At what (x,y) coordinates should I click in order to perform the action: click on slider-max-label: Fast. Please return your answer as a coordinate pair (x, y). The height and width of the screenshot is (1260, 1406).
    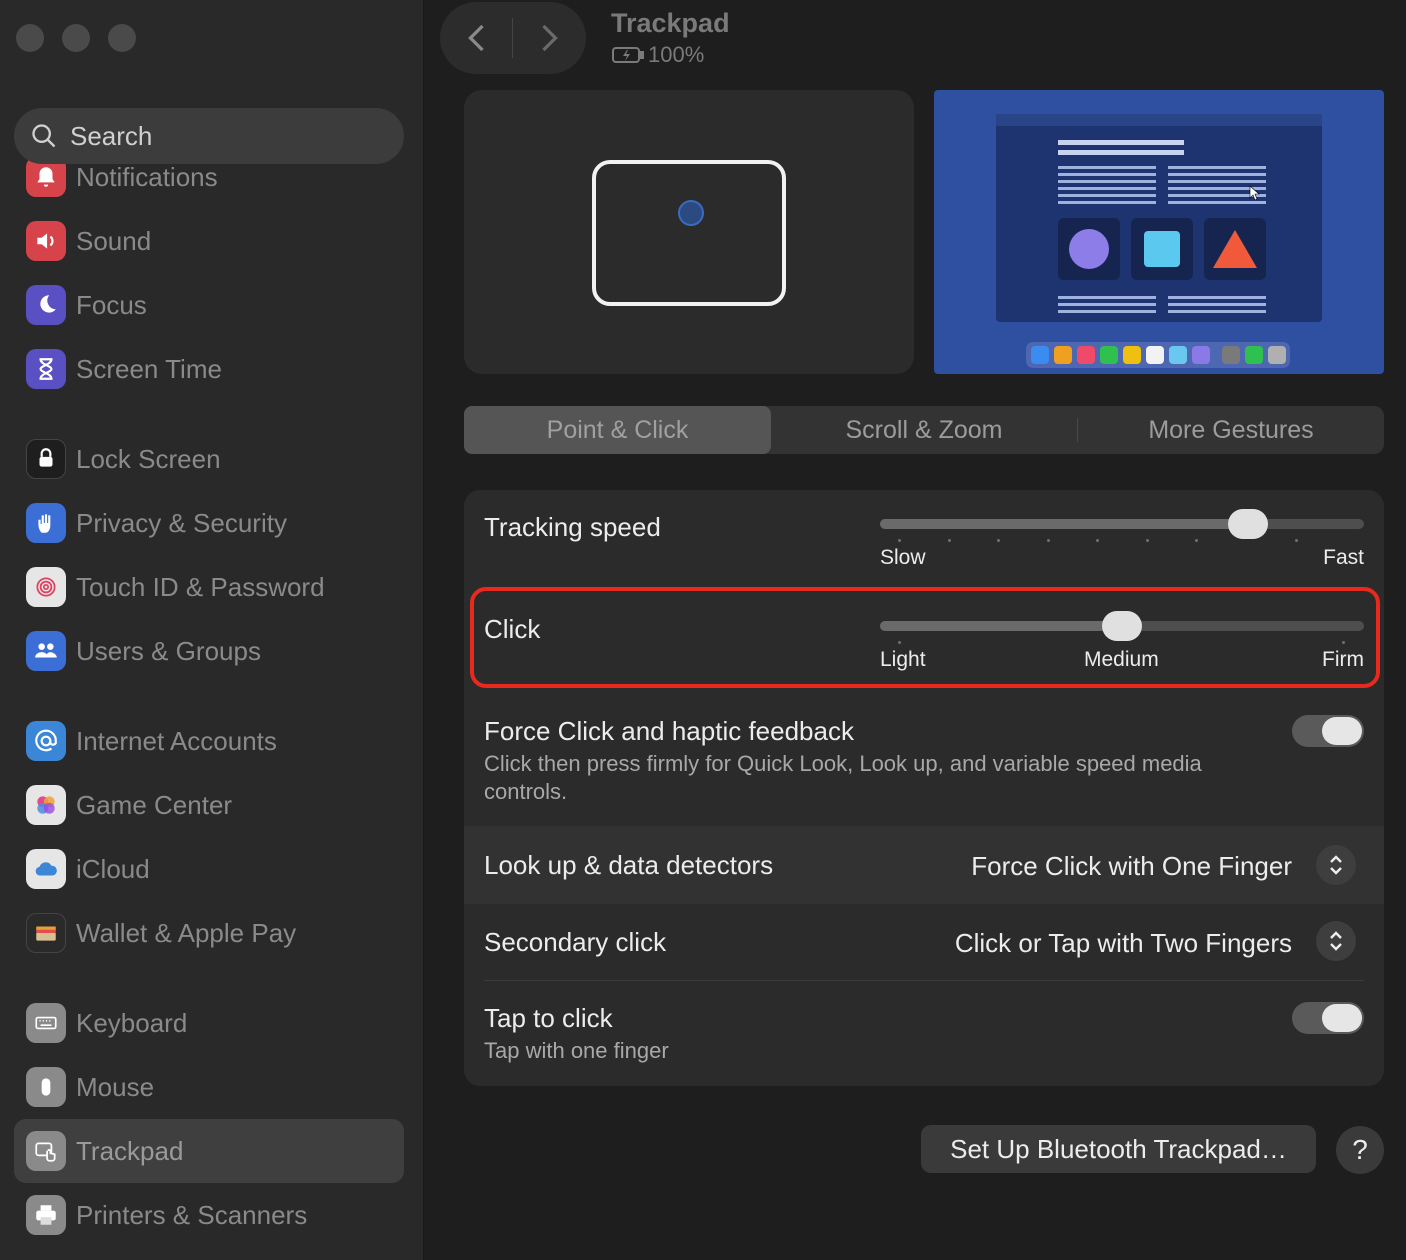
    Looking at the image, I should click on (1343, 557).